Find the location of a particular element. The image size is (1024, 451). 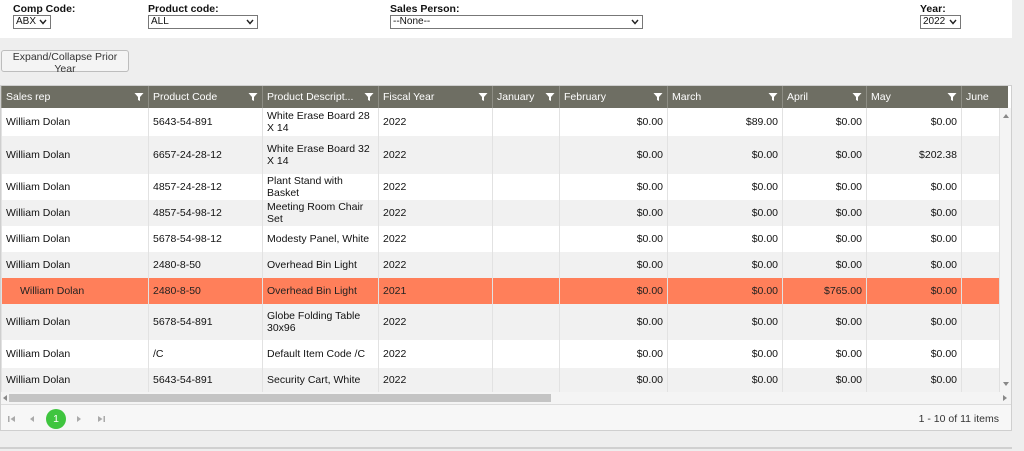

cell-product-description: Default Item Code /C is located at coordinates (320, 354).